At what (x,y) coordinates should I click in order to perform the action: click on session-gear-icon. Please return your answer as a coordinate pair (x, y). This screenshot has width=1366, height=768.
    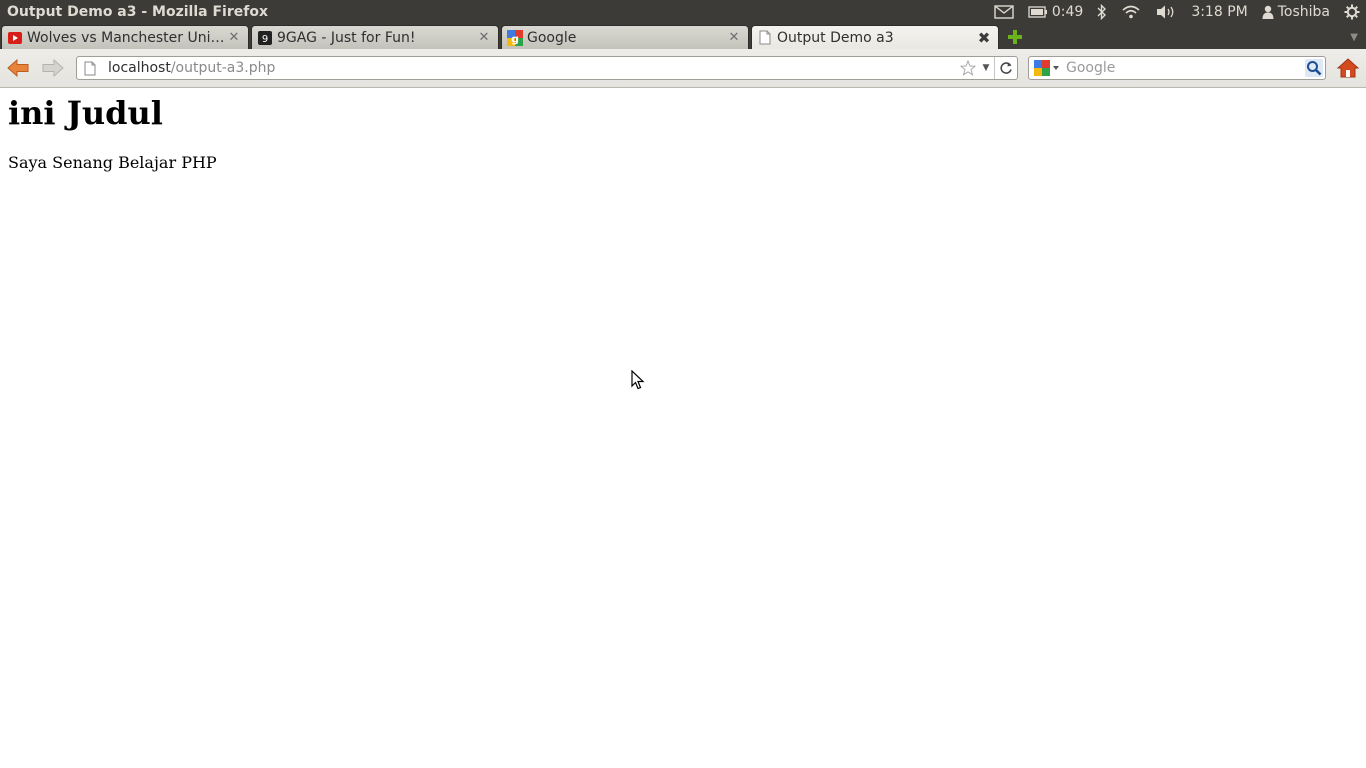
    Looking at the image, I should click on (1352, 12).